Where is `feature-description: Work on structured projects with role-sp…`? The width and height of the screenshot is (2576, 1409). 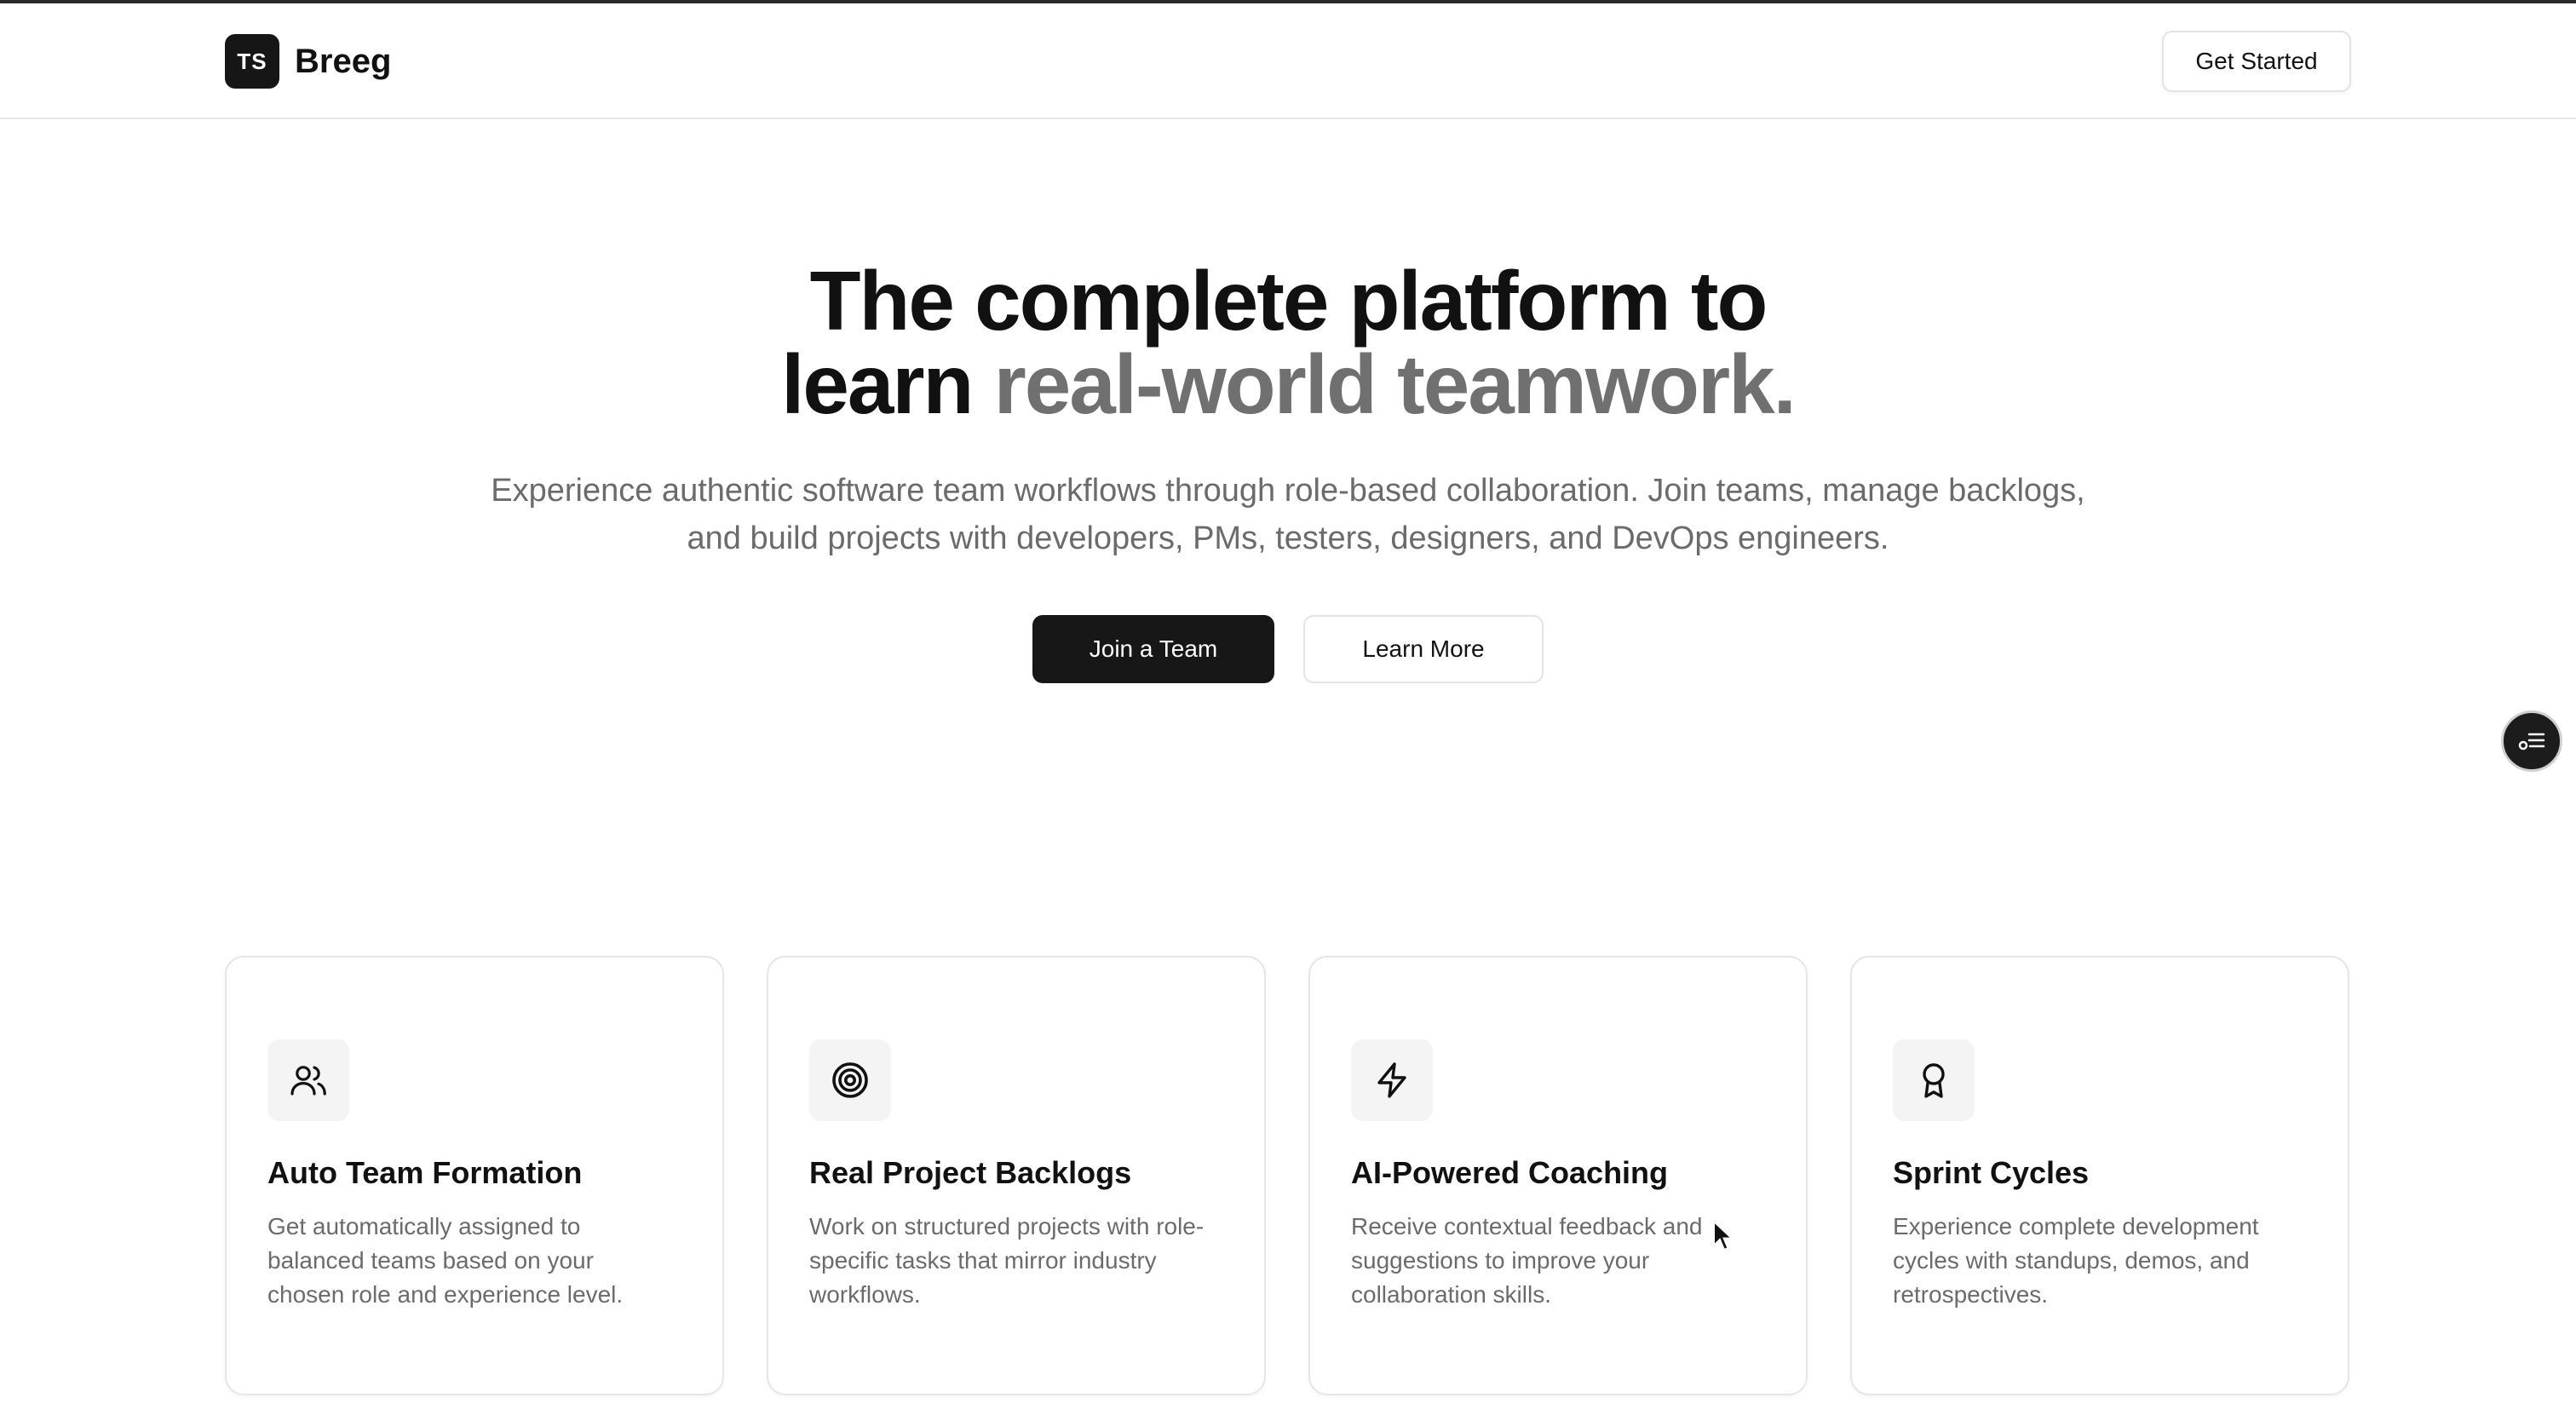
feature-description: Work on structured projects with role-sp… is located at coordinates (1007, 1260).